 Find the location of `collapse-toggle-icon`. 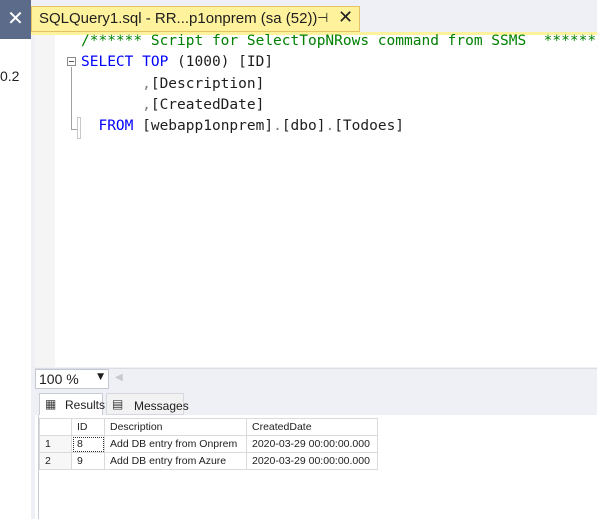

collapse-toggle-icon is located at coordinates (71, 61).